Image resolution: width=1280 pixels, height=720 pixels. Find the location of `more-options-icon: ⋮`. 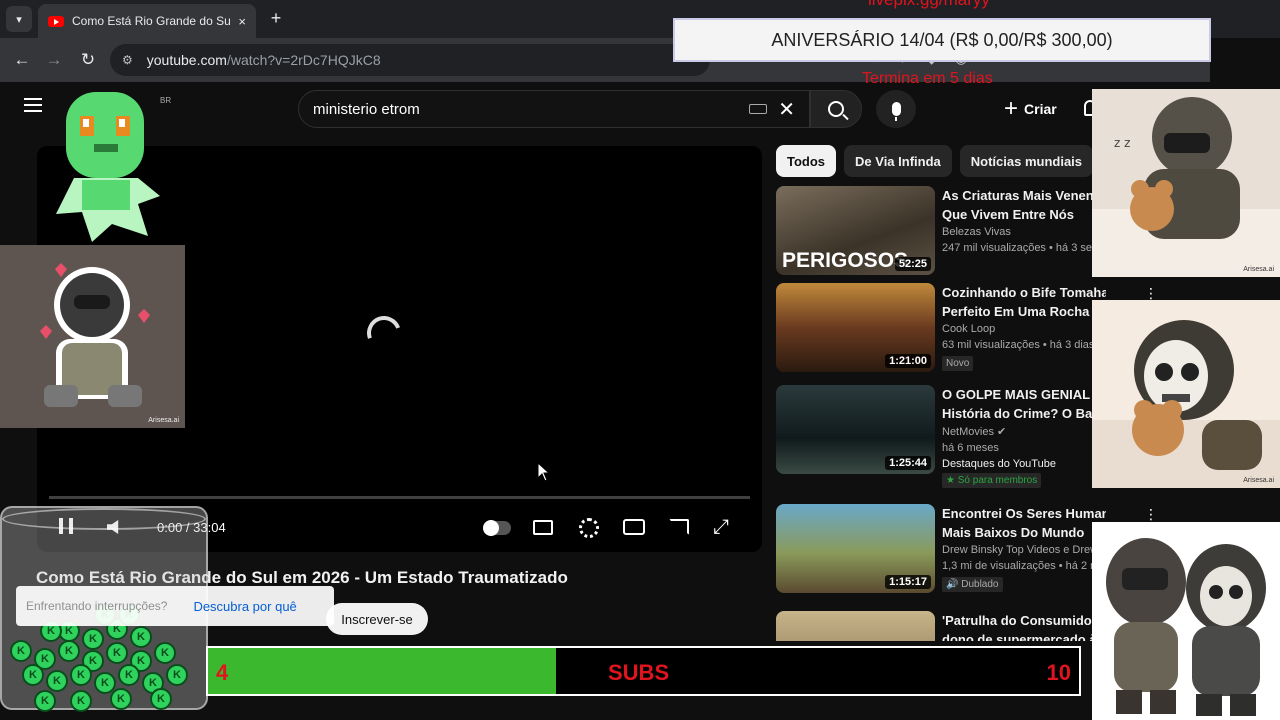

more-options-icon: ⋮ is located at coordinates (1151, 514).